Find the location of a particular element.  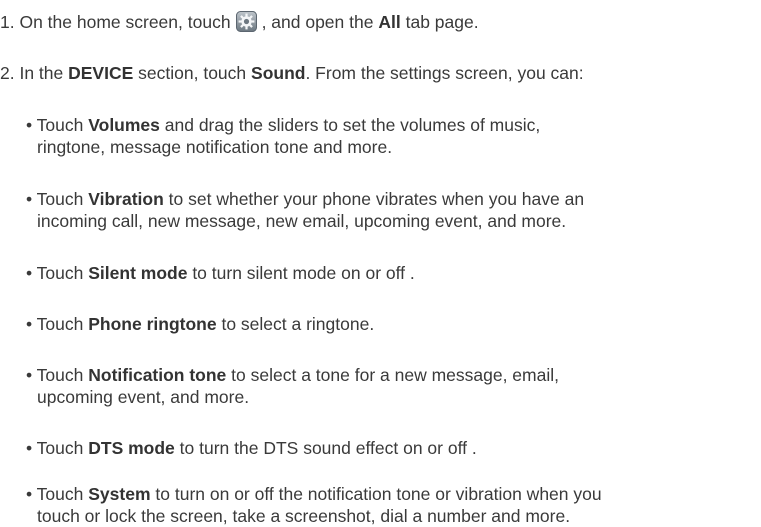

step-1-bold: All is located at coordinates (389, 22).